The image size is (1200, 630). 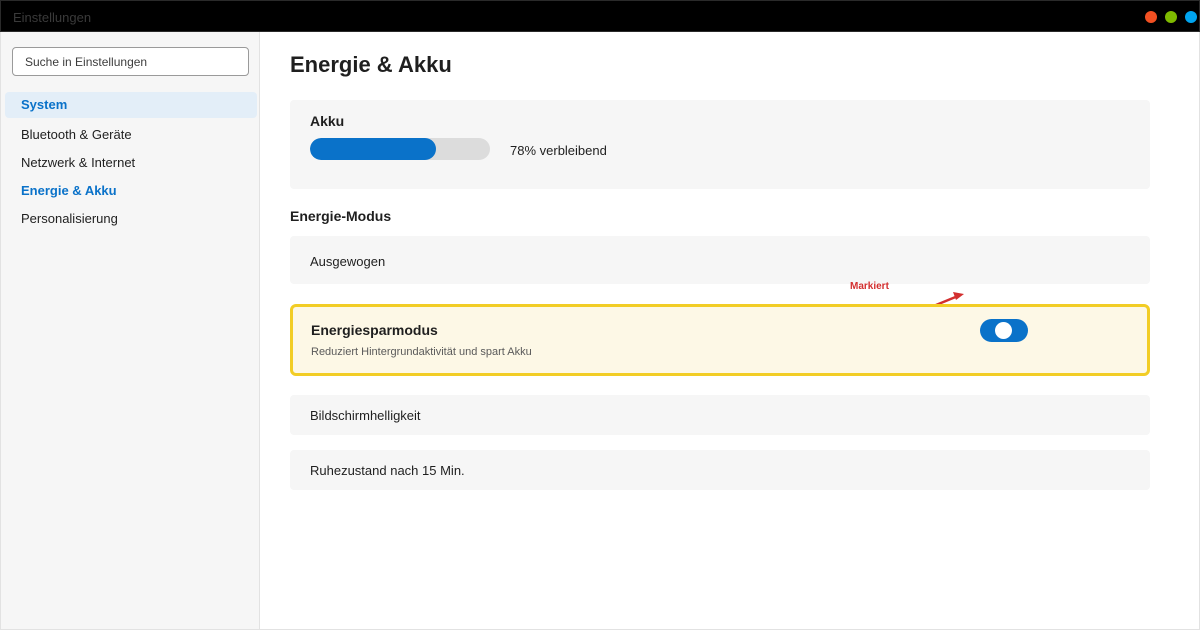 I want to click on battery-progress-fill, so click(x=373, y=149).